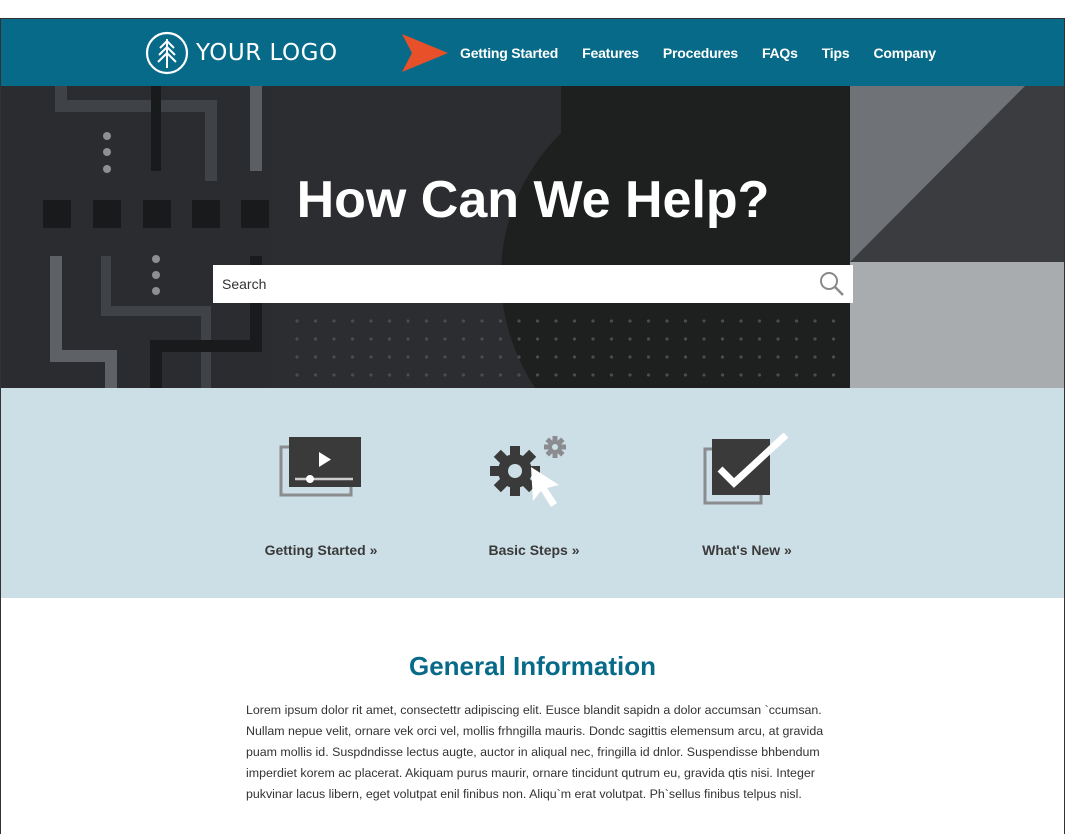 Image resolution: width=1065 pixels, height=834 pixels. Describe the element at coordinates (832, 284) in the screenshot. I see `search-icon` at that location.